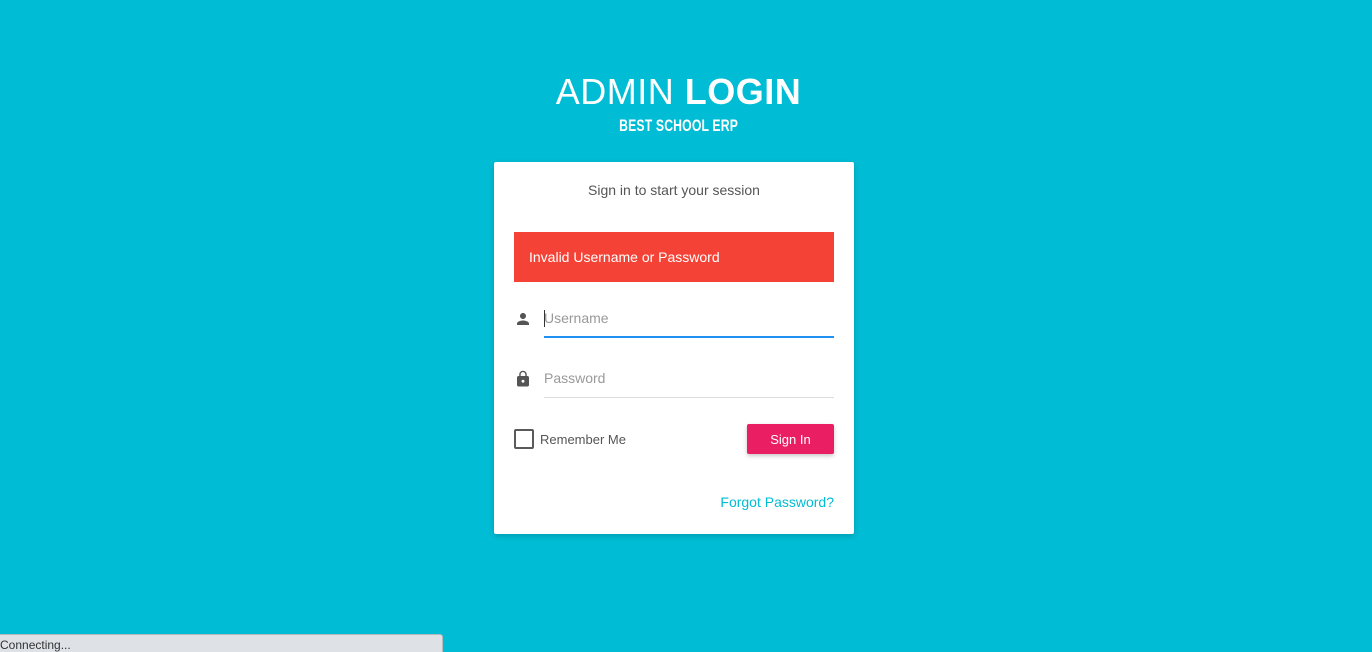 The image size is (1372, 652). What do you see at coordinates (674, 257) in the screenshot?
I see `error-alert: Invalid Username or Password` at bounding box center [674, 257].